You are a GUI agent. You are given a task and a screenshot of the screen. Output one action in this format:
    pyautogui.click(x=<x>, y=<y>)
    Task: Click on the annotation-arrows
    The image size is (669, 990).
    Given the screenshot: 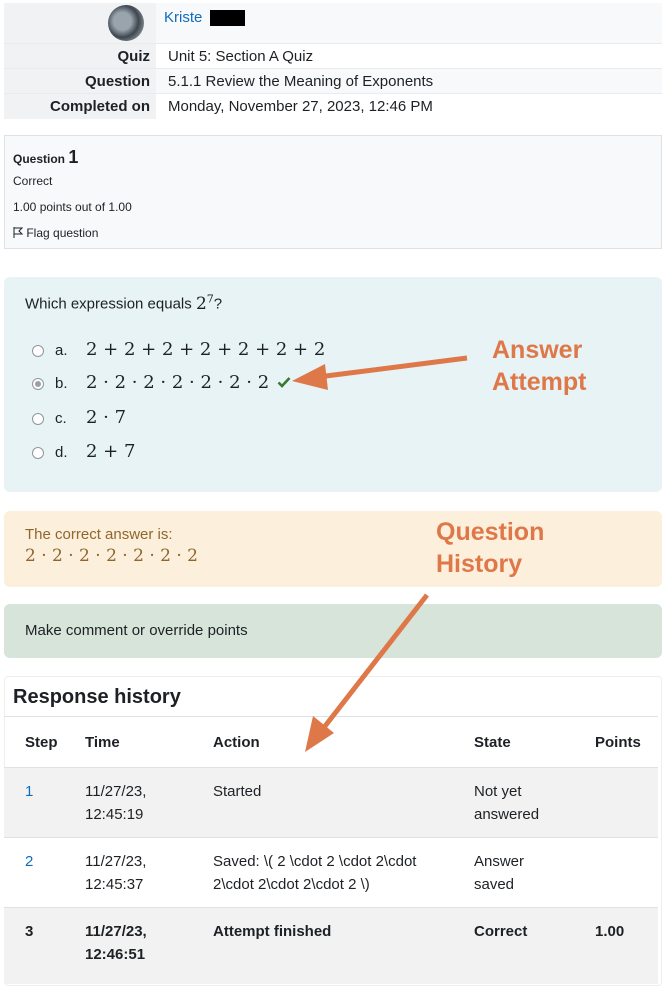 What is the action you would take?
    pyautogui.click(x=380, y=553)
    